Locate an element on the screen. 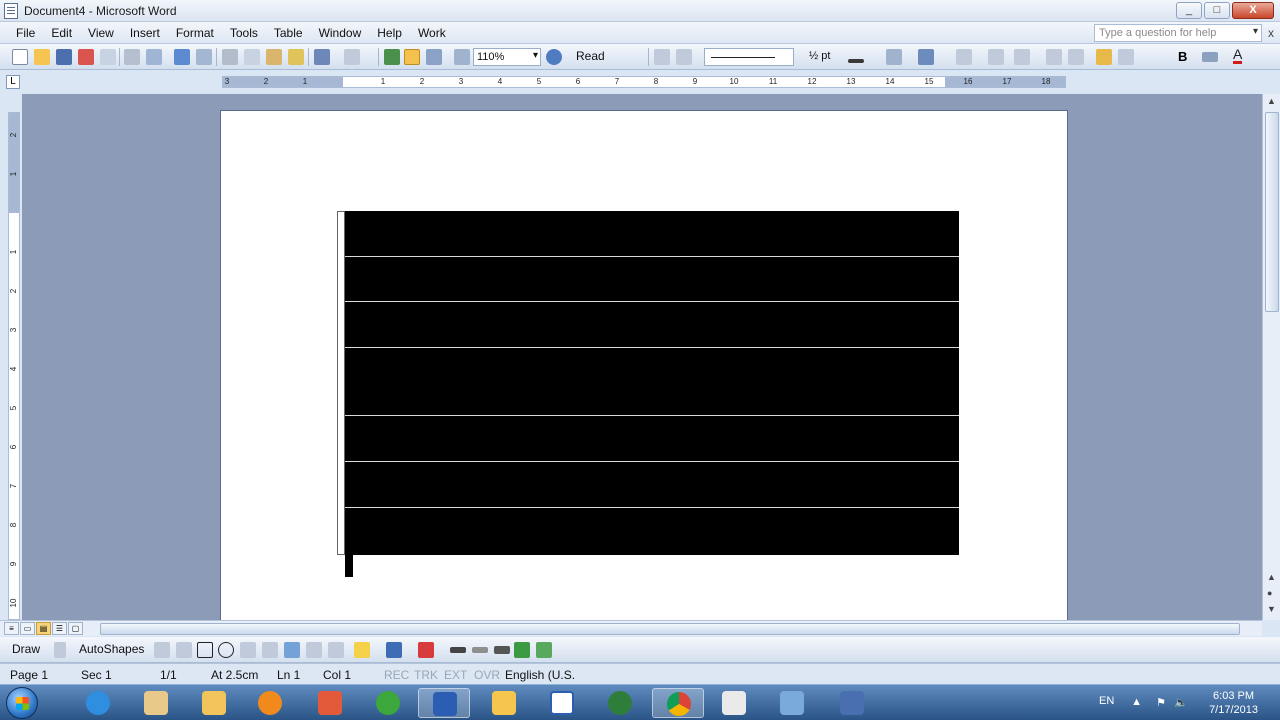  taskbar-chrome is located at coordinates (678, 703).